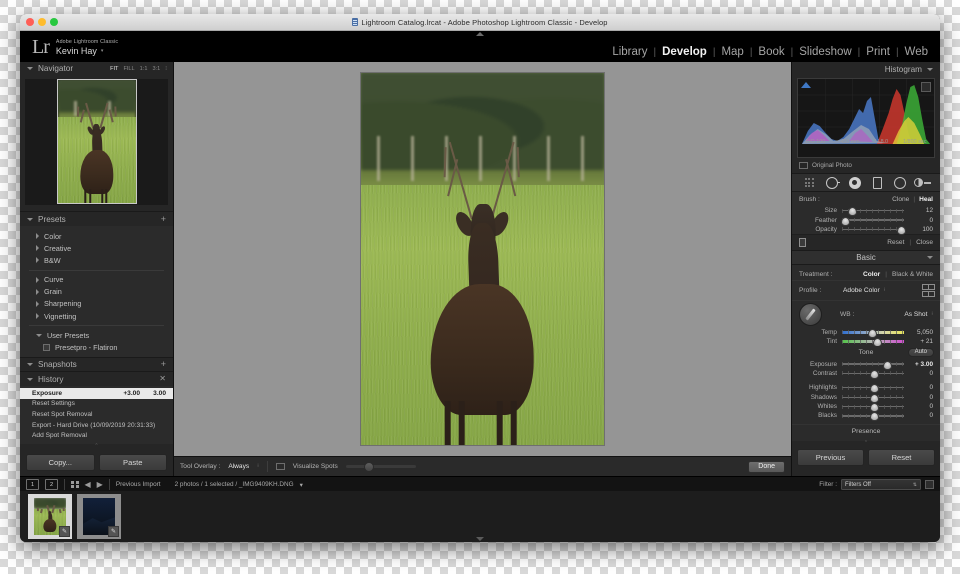  I want to click on zoom-more-icon: ⁝, so click(166, 69).